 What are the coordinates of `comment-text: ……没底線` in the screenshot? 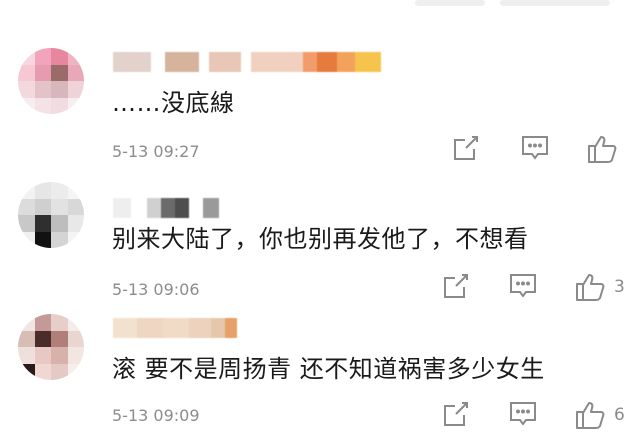 It's located at (173, 103).